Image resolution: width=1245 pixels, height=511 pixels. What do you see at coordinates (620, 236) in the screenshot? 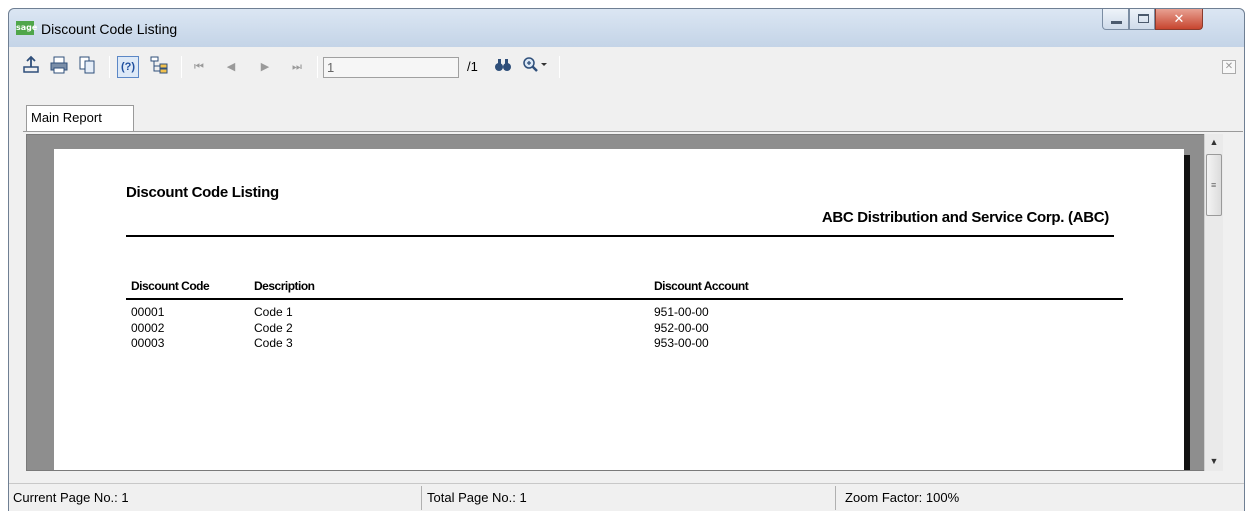
I see `header-rule` at bounding box center [620, 236].